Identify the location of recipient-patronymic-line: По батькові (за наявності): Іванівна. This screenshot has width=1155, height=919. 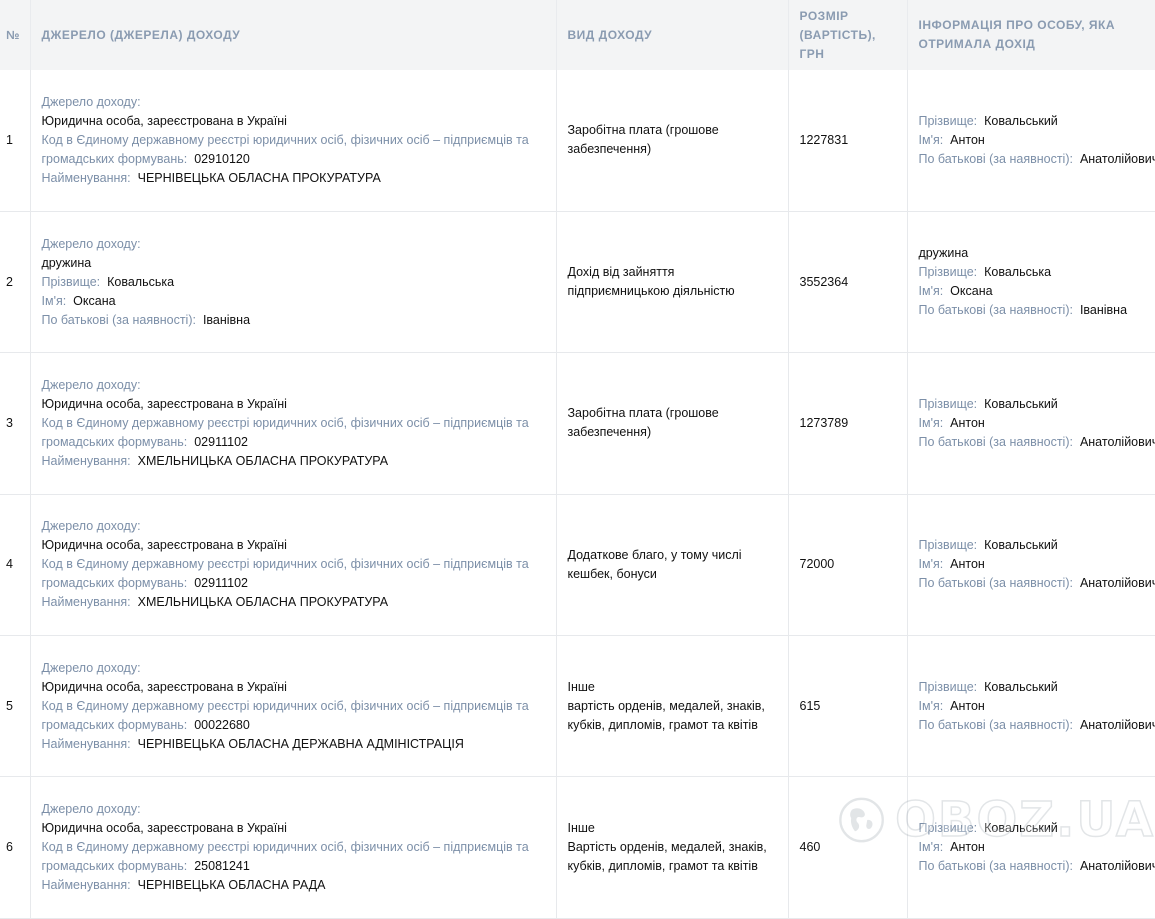
(1035, 310).